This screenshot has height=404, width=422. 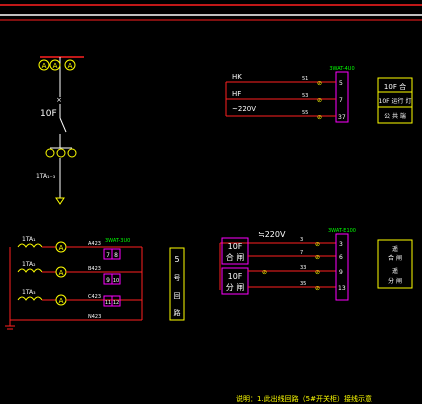 What do you see at coordinates (395, 86) in the screenshot?
I see `legend-top-1: 10F 合` at bounding box center [395, 86].